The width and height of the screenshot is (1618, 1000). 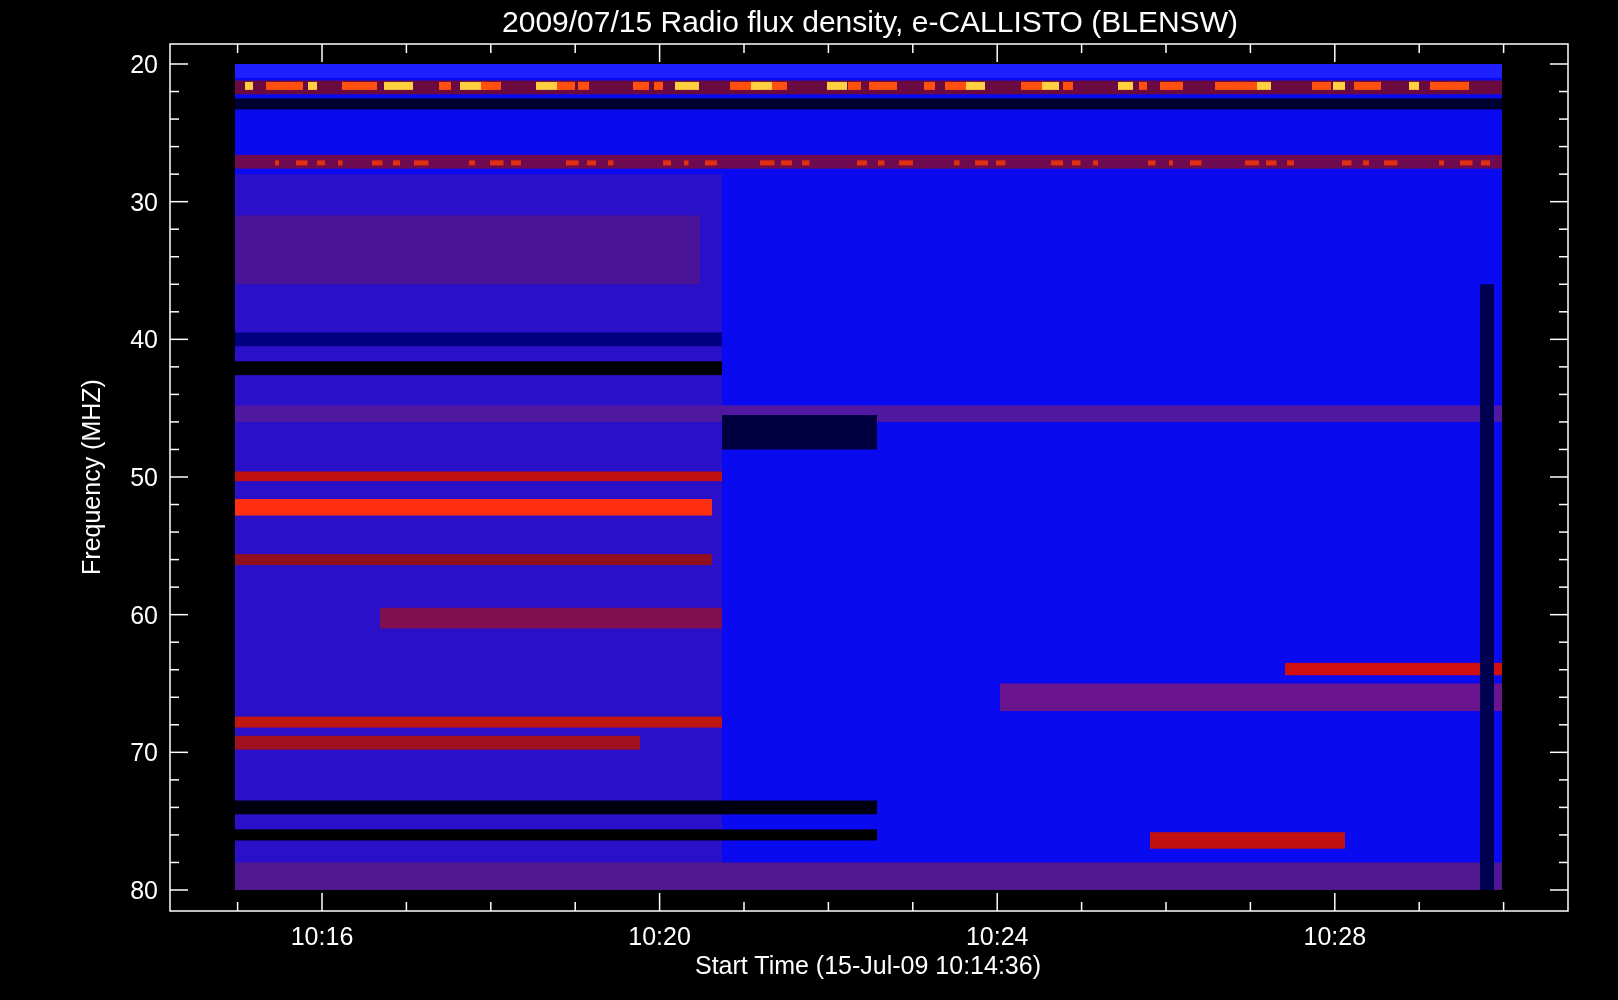 What do you see at coordinates (322, 936) in the screenshot?
I see `x-tick-label: 10:16` at bounding box center [322, 936].